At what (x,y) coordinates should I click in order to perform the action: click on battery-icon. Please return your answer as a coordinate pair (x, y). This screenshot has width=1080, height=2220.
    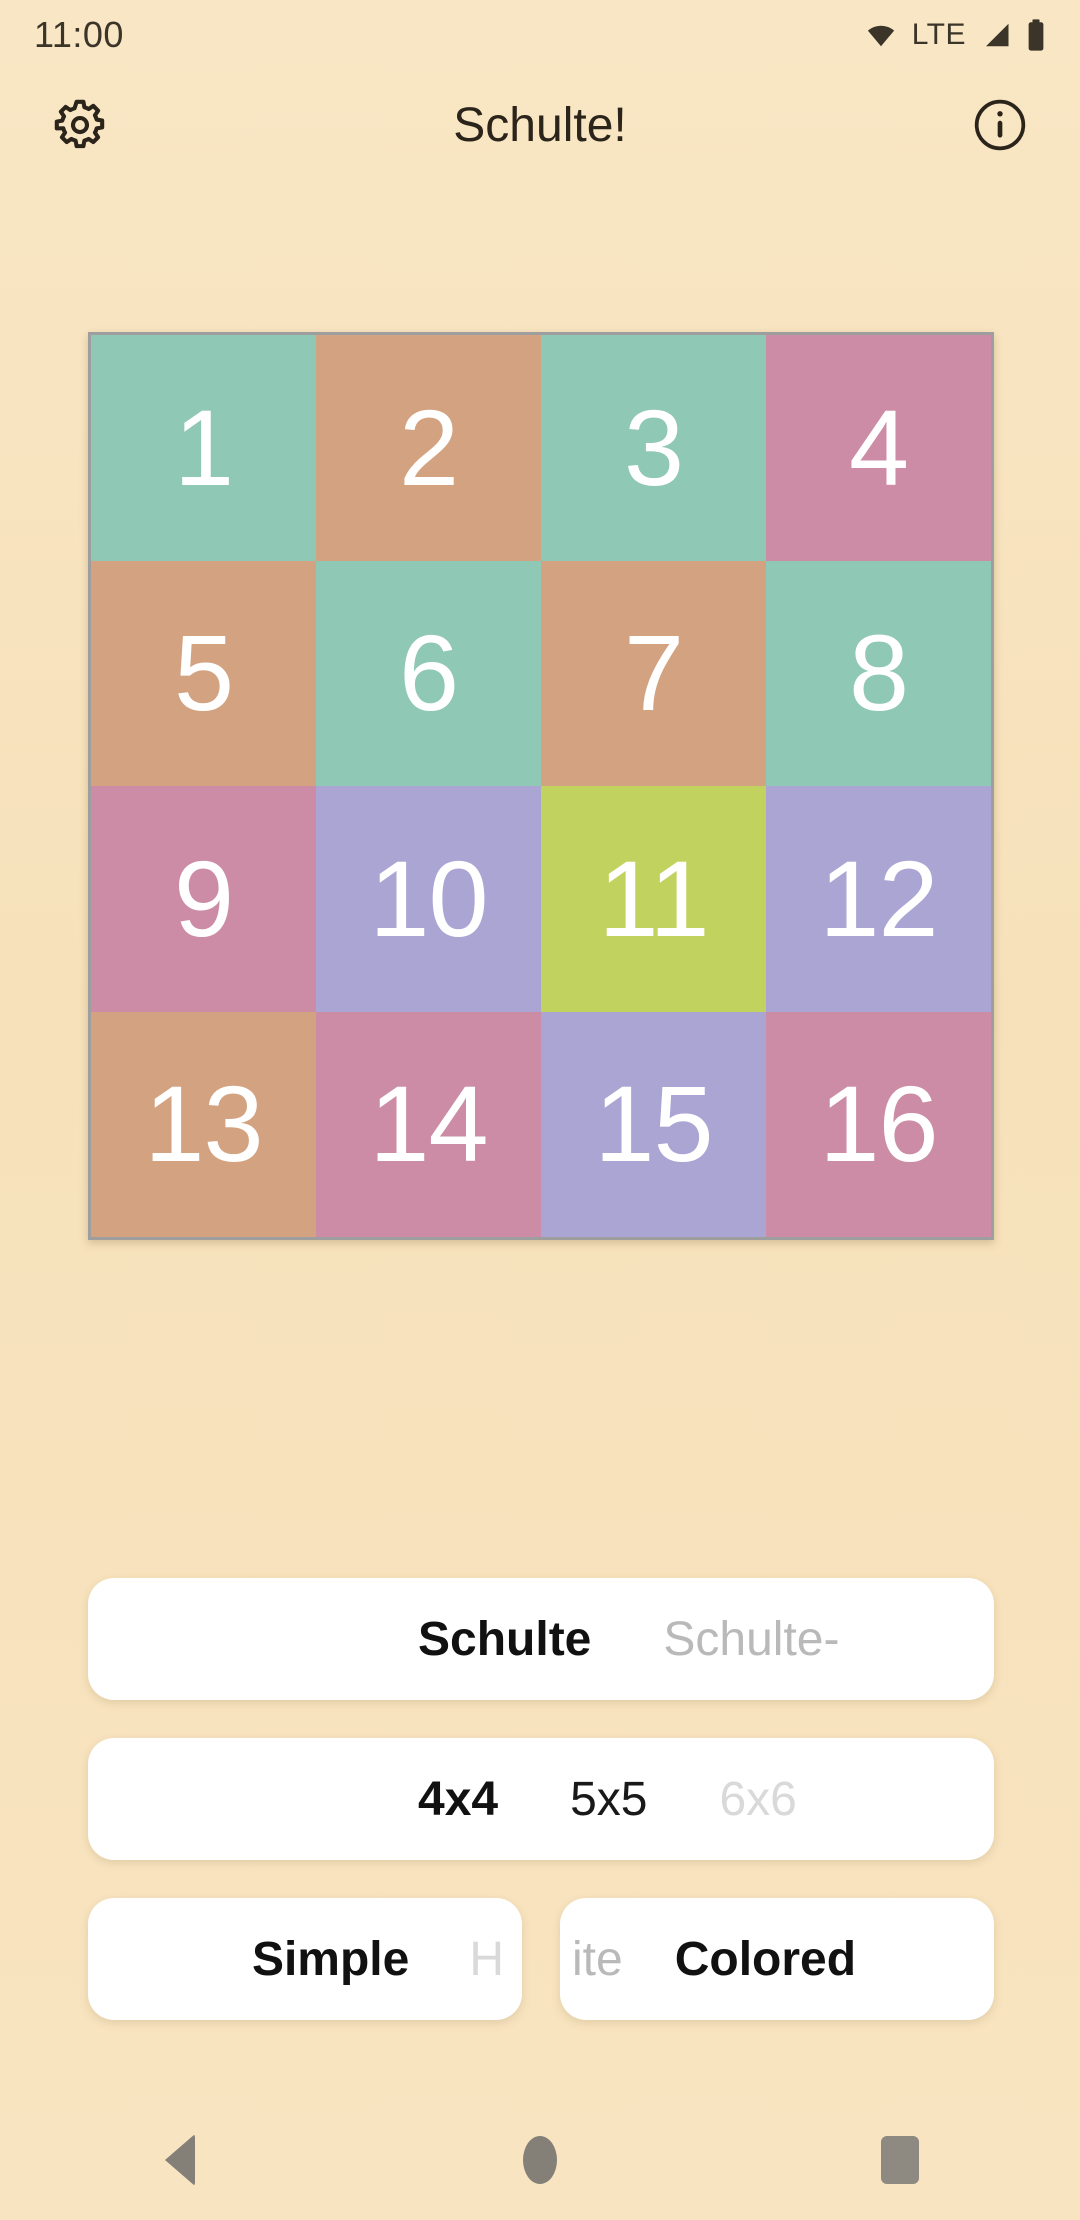
    Looking at the image, I should click on (1036, 35).